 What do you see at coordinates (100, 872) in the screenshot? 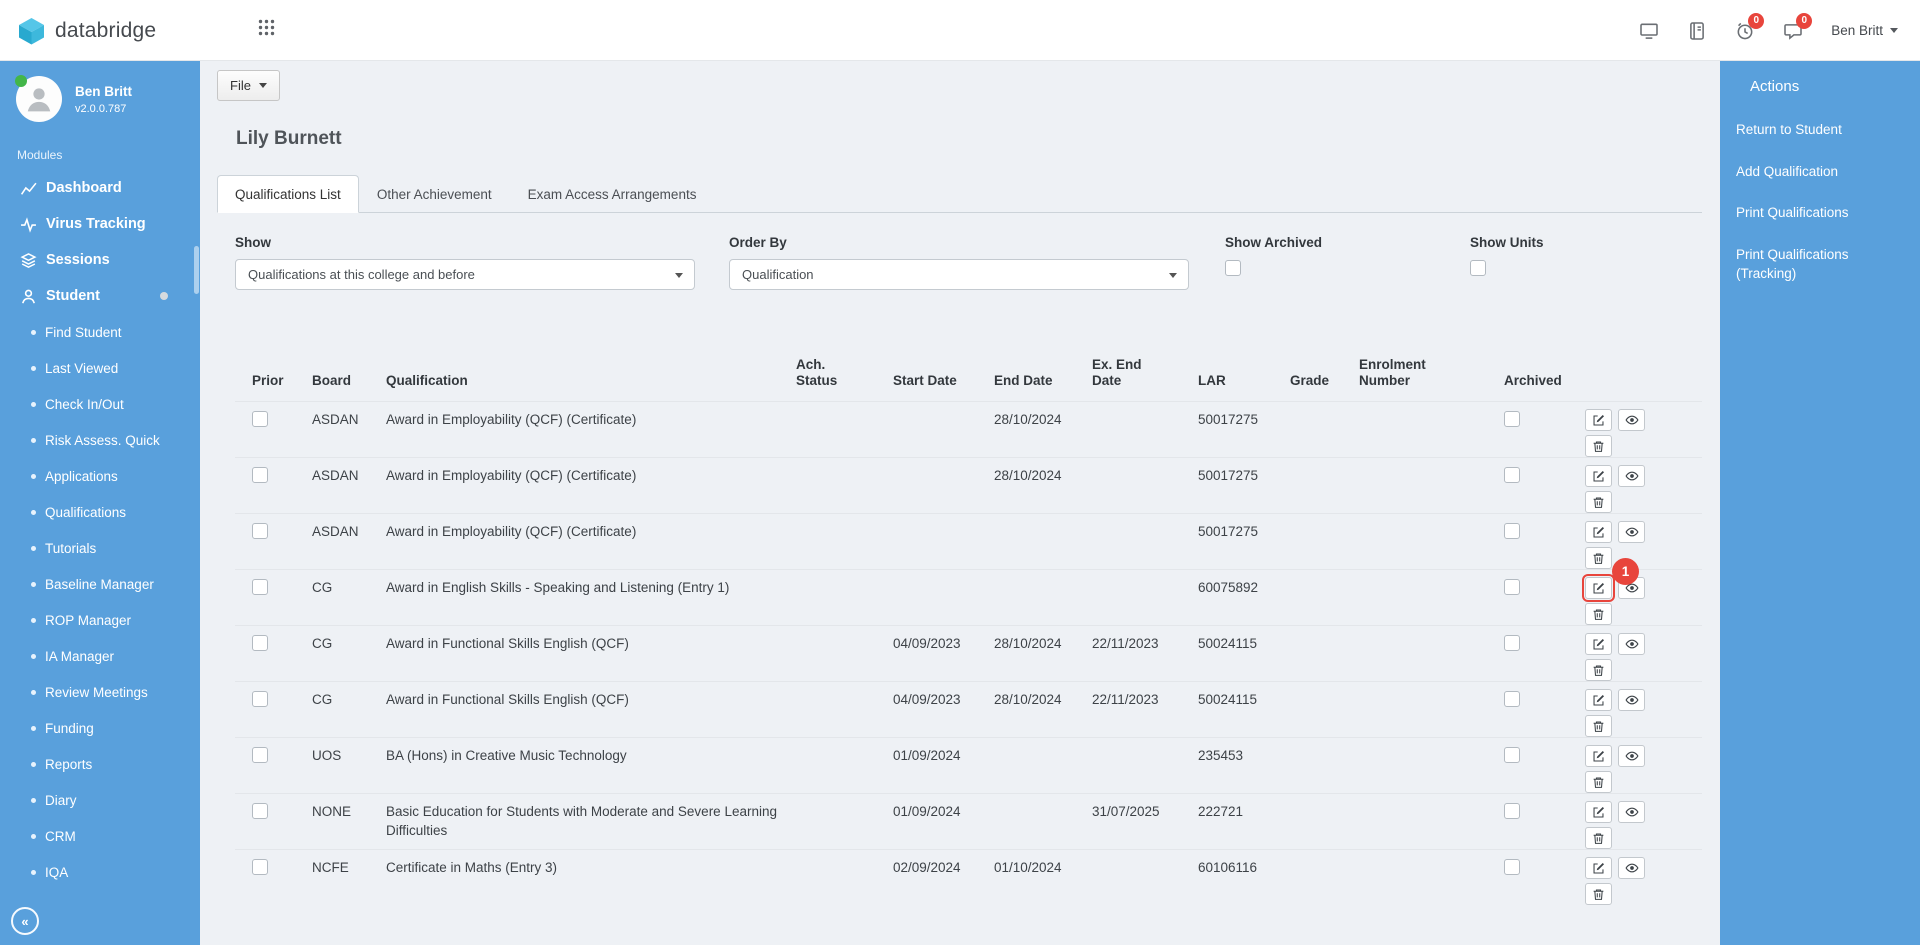
I see `sidebar-subitem: IQA` at bounding box center [100, 872].